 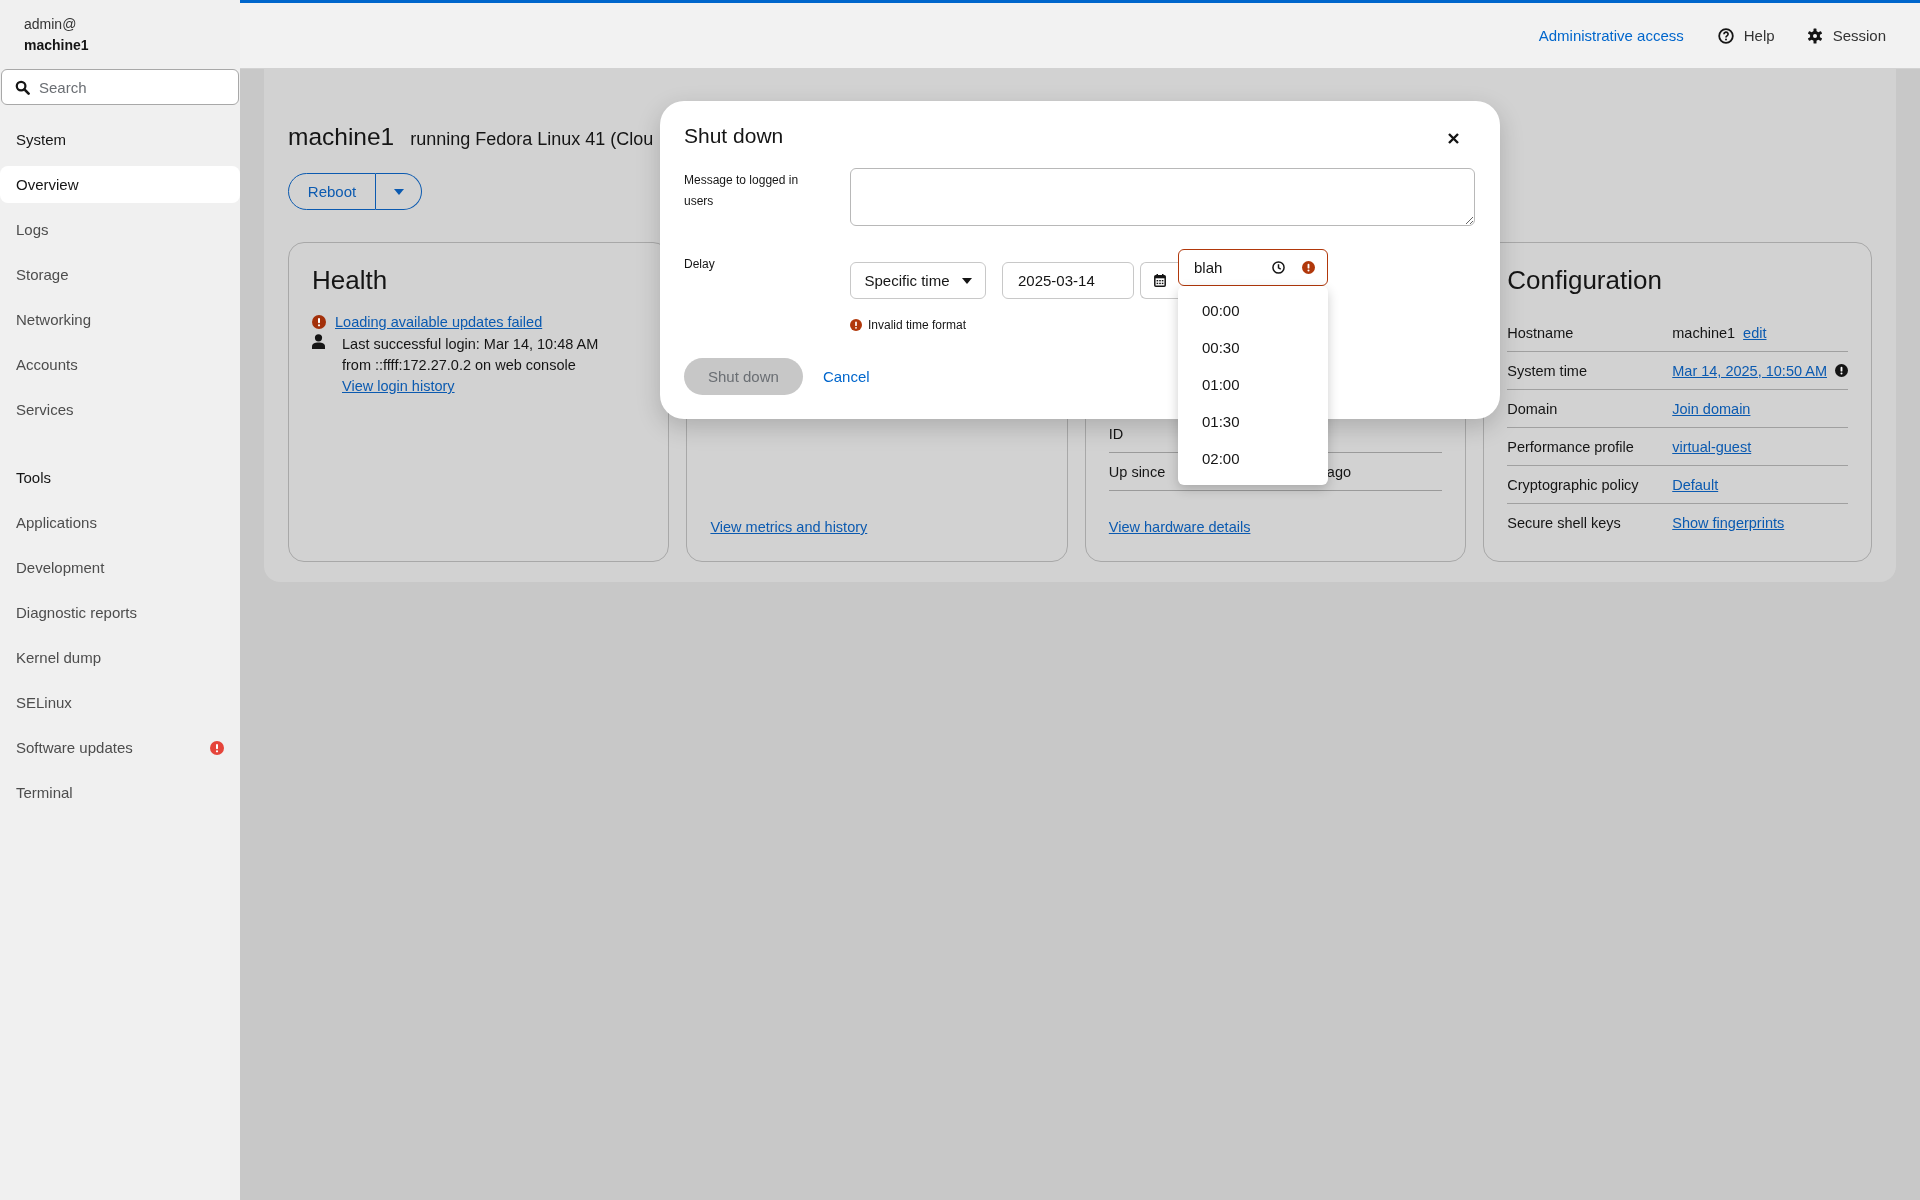 What do you see at coordinates (700, 264) in the screenshot?
I see `field-label: Delay` at bounding box center [700, 264].